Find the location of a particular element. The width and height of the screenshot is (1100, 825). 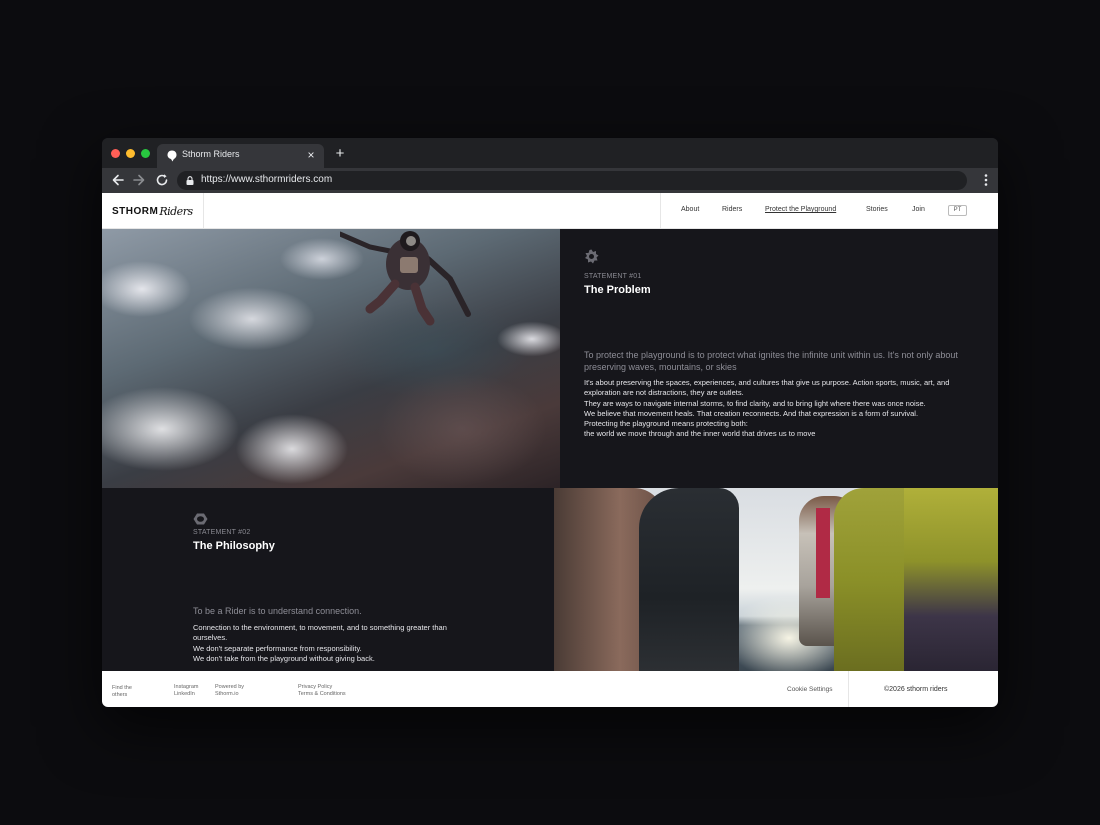

cookie-settings-link: Cookie Settings is located at coordinates (810, 689).